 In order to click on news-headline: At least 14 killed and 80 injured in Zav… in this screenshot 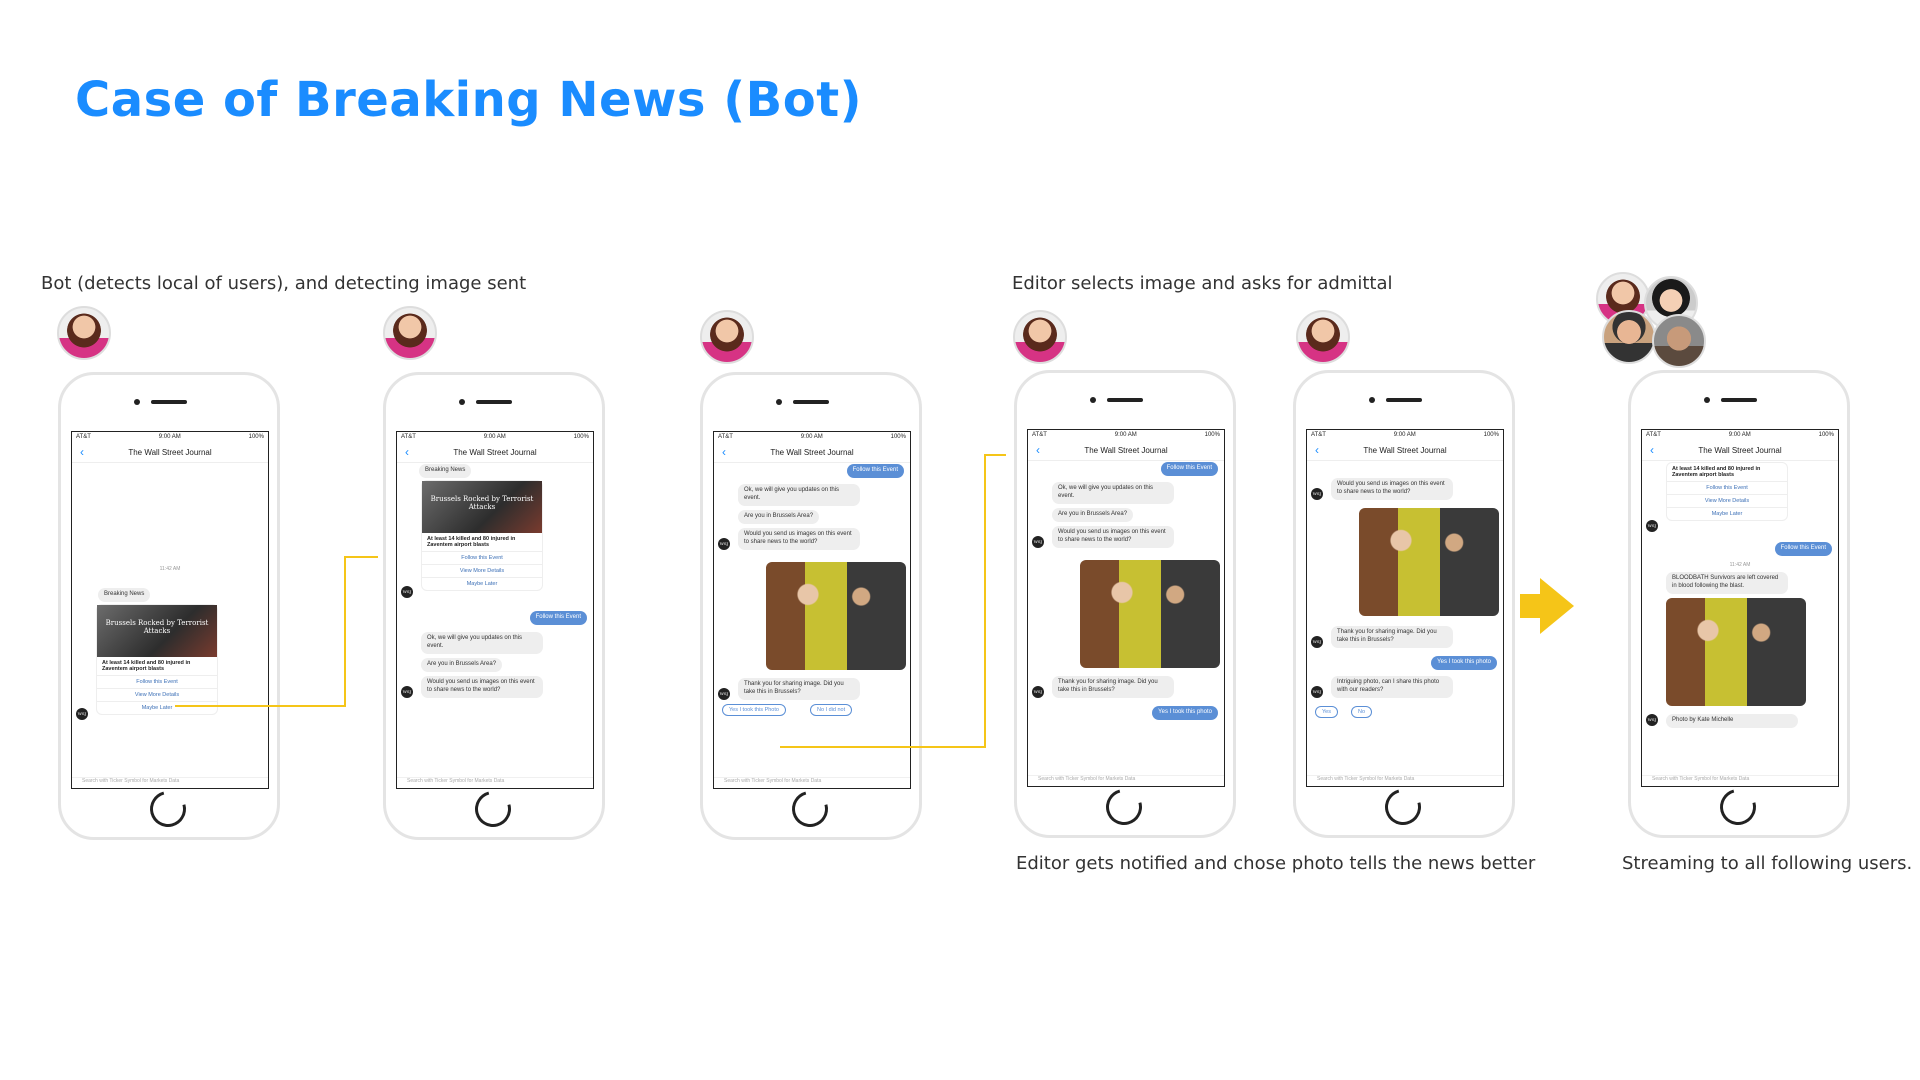, I will do `click(471, 542)`.